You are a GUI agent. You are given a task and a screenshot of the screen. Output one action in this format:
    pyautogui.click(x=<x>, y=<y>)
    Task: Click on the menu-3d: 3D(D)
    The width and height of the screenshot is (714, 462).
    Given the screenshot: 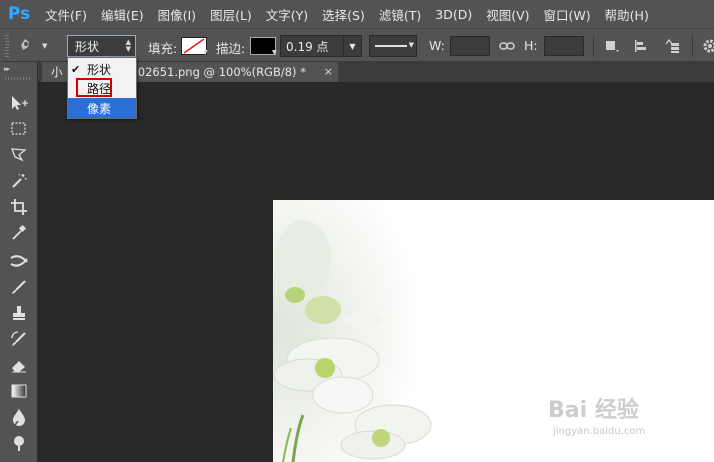 What is the action you would take?
    pyautogui.click(x=453, y=14)
    